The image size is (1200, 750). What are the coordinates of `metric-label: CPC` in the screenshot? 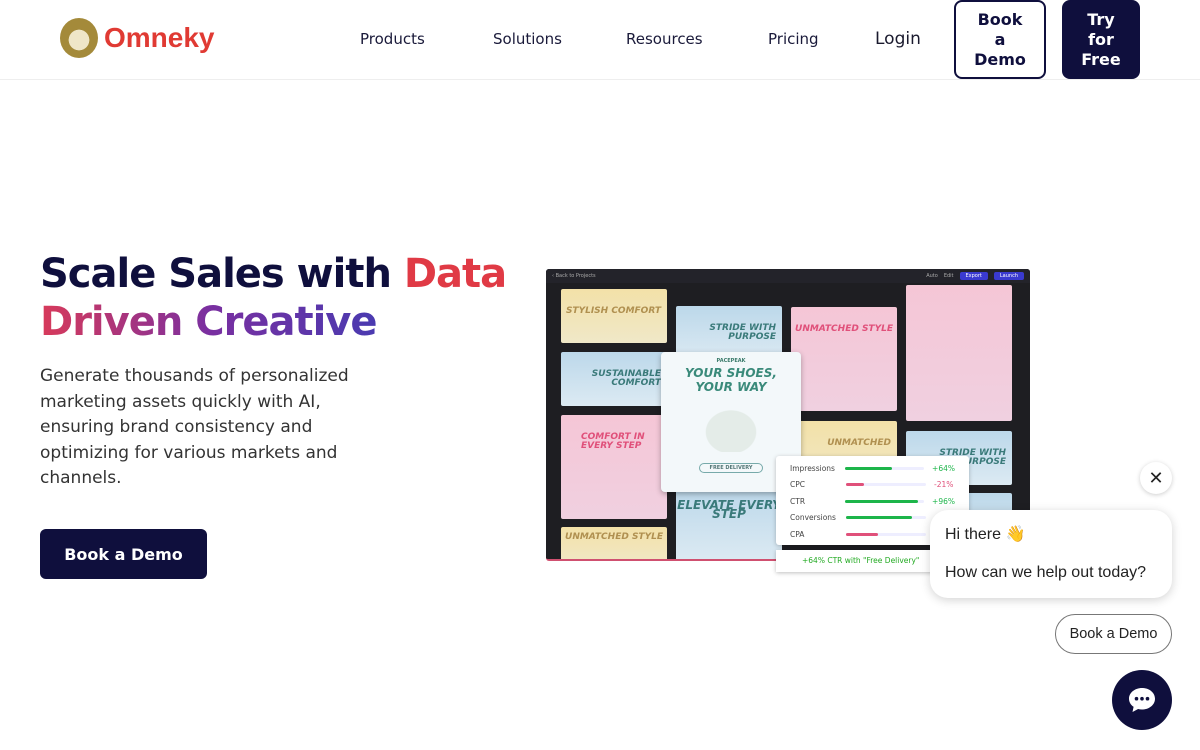 It's located at (797, 485).